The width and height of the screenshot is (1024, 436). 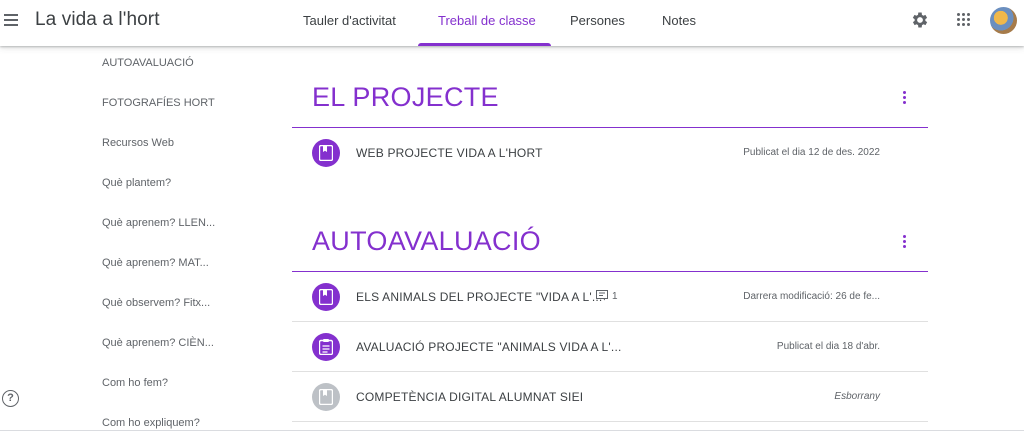 I want to click on sidebar-item-que-plantem: Què plantem?, so click(x=136, y=183).